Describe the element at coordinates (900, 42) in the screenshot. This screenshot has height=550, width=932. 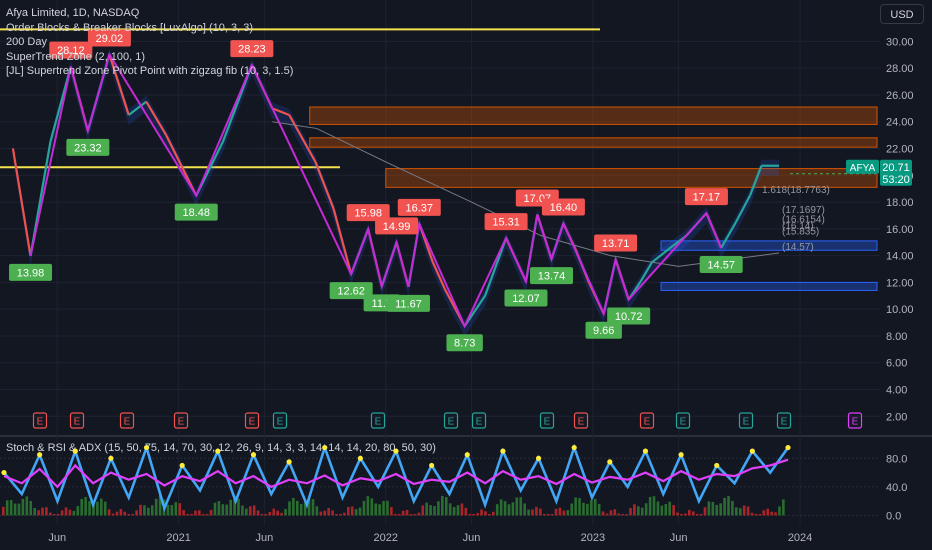
I see `price-tick-label: 30.00` at that location.